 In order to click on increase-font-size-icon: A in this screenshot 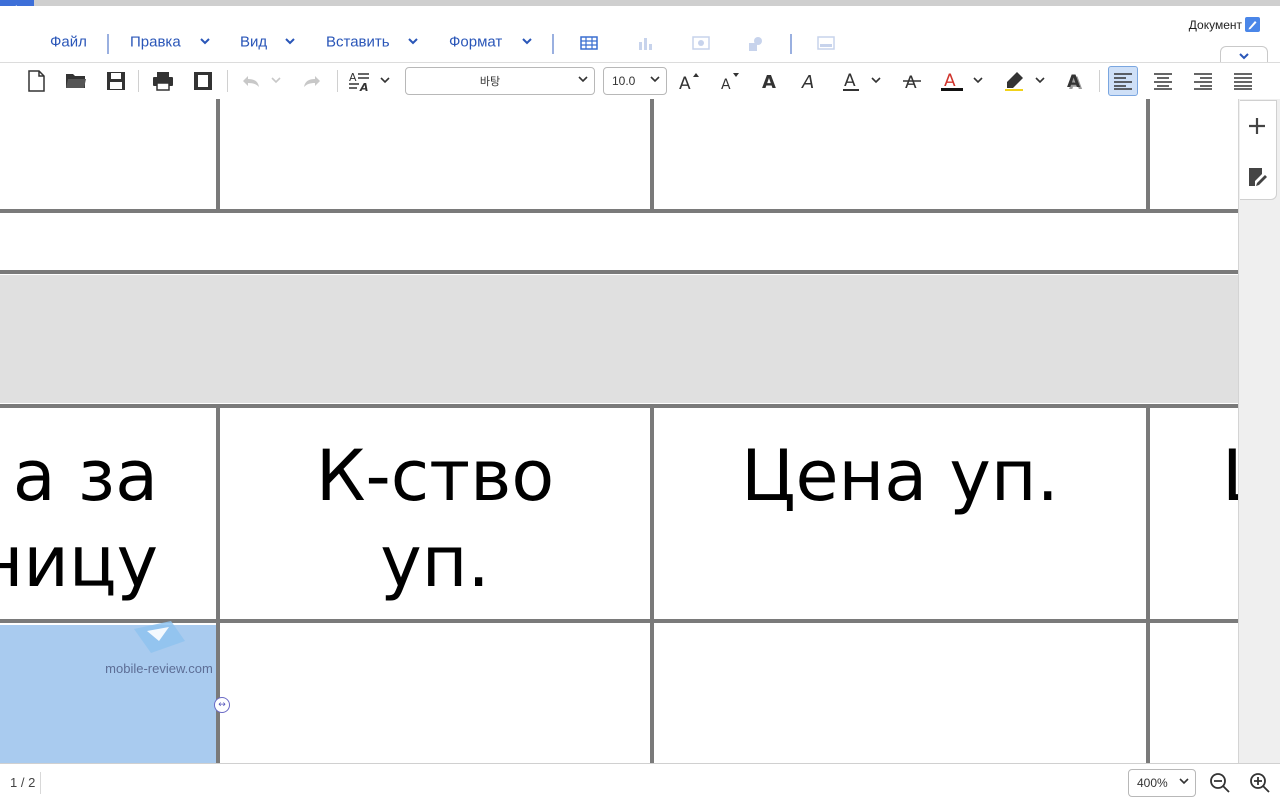, I will do `click(689, 81)`.